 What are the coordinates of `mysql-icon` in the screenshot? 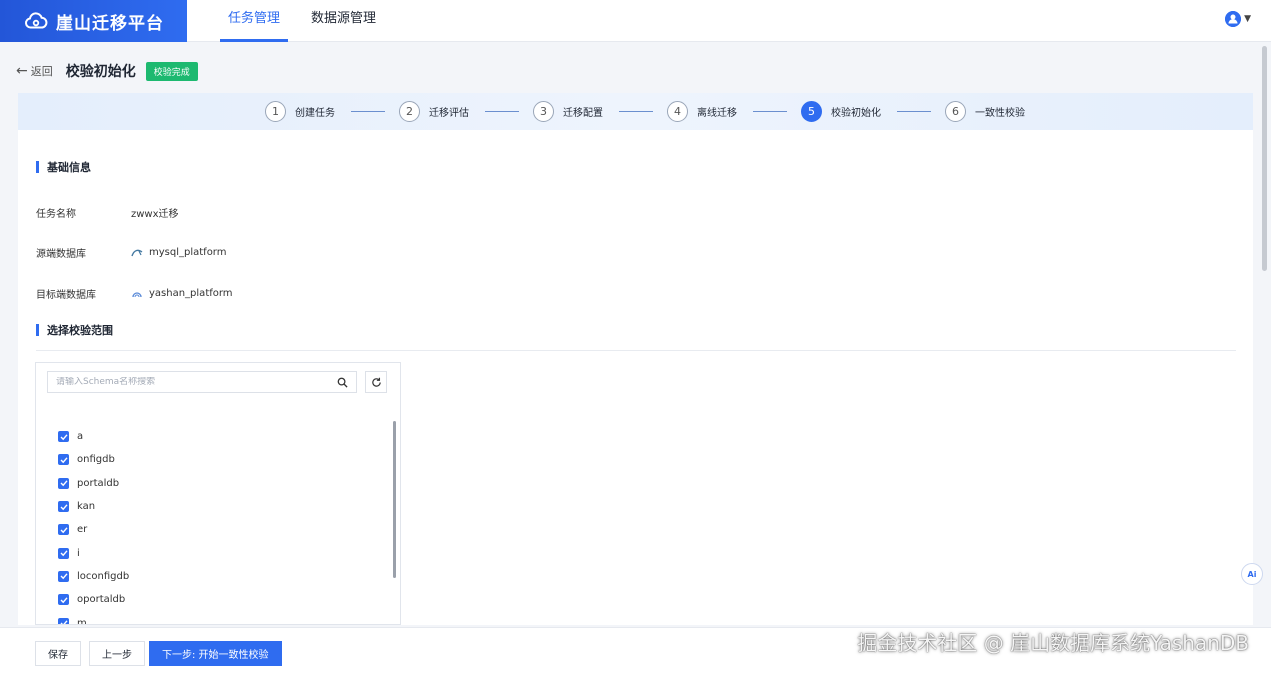 It's located at (137, 252).